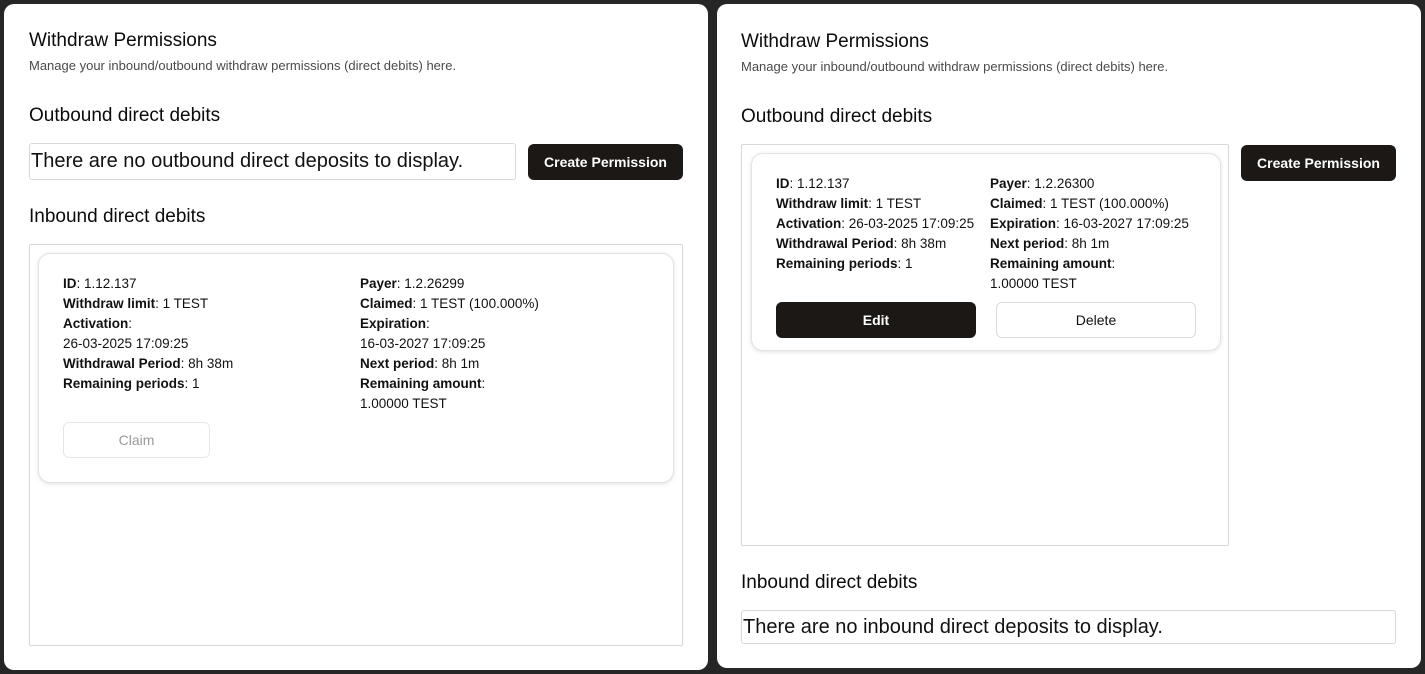 Image resolution: width=1425 pixels, height=674 pixels. Describe the element at coordinates (423, 343) in the screenshot. I see `expiration-date: 16-03-2027 17:09:25` at that location.